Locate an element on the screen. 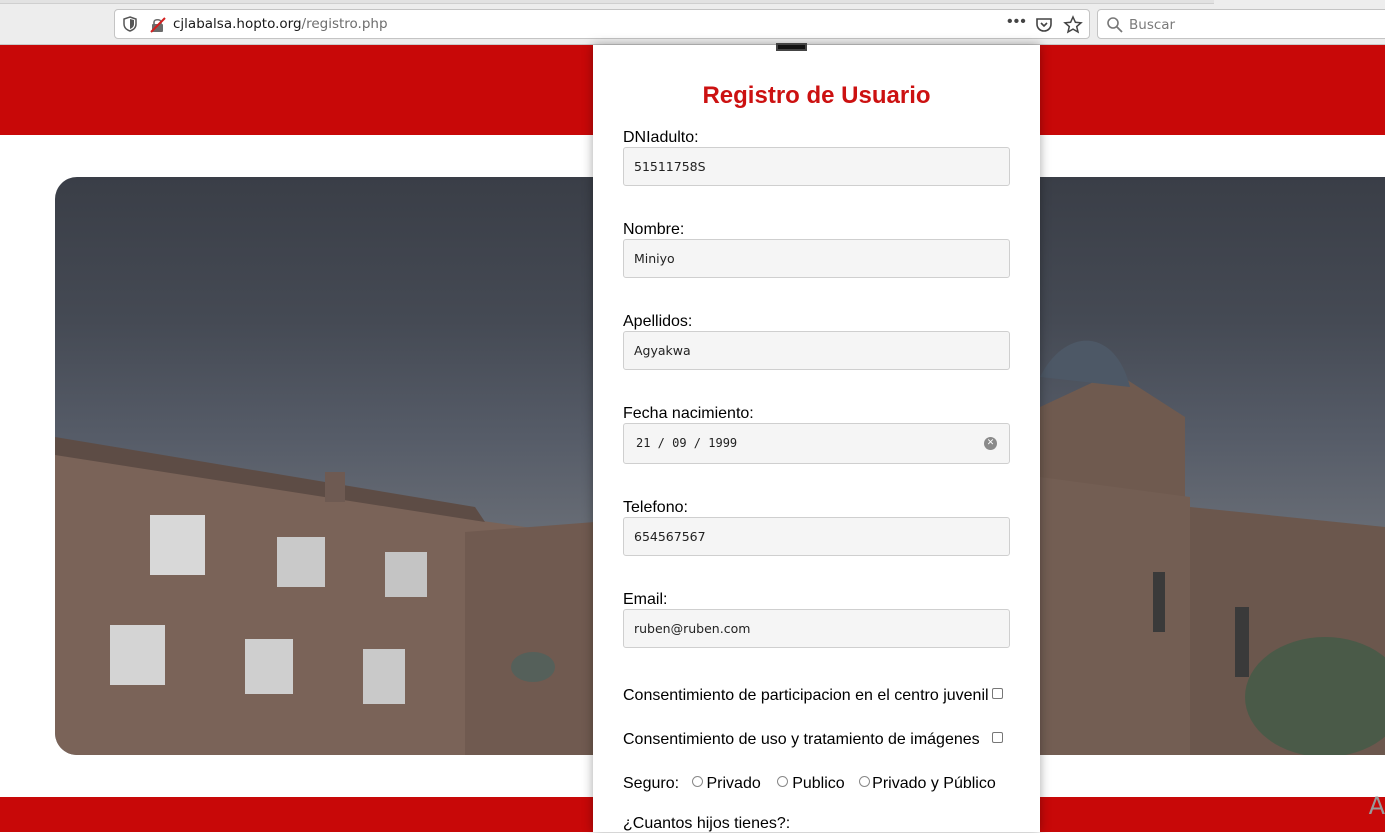 The width and height of the screenshot is (1385, 833). logo-icon is located at coordinates (791, 47).